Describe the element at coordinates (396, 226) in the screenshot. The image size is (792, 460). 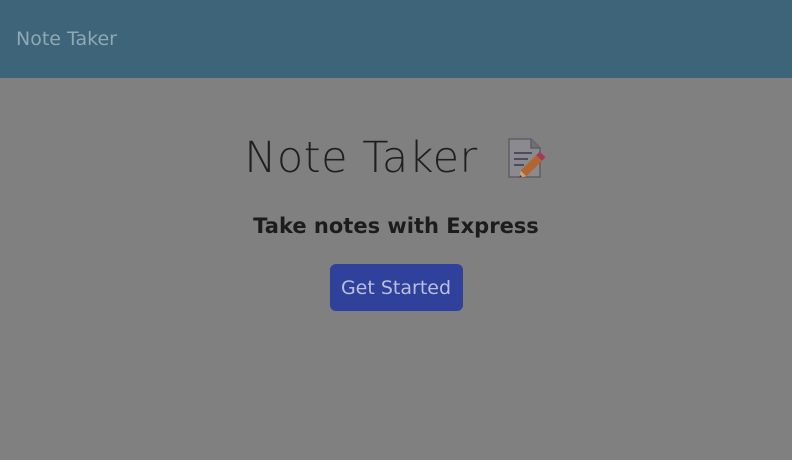
I see `hero-subtitle: Take notes with Express` at that location.